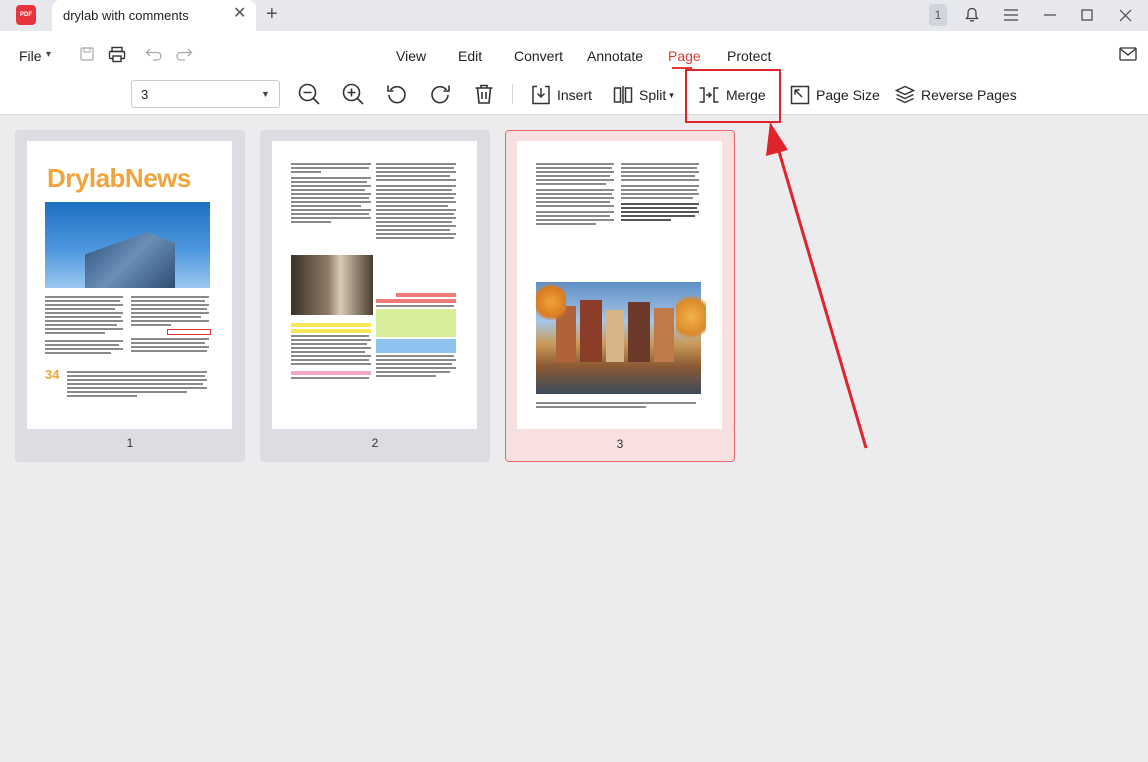  I want to click on menu-annotate: Annotate, so click(615, 56).